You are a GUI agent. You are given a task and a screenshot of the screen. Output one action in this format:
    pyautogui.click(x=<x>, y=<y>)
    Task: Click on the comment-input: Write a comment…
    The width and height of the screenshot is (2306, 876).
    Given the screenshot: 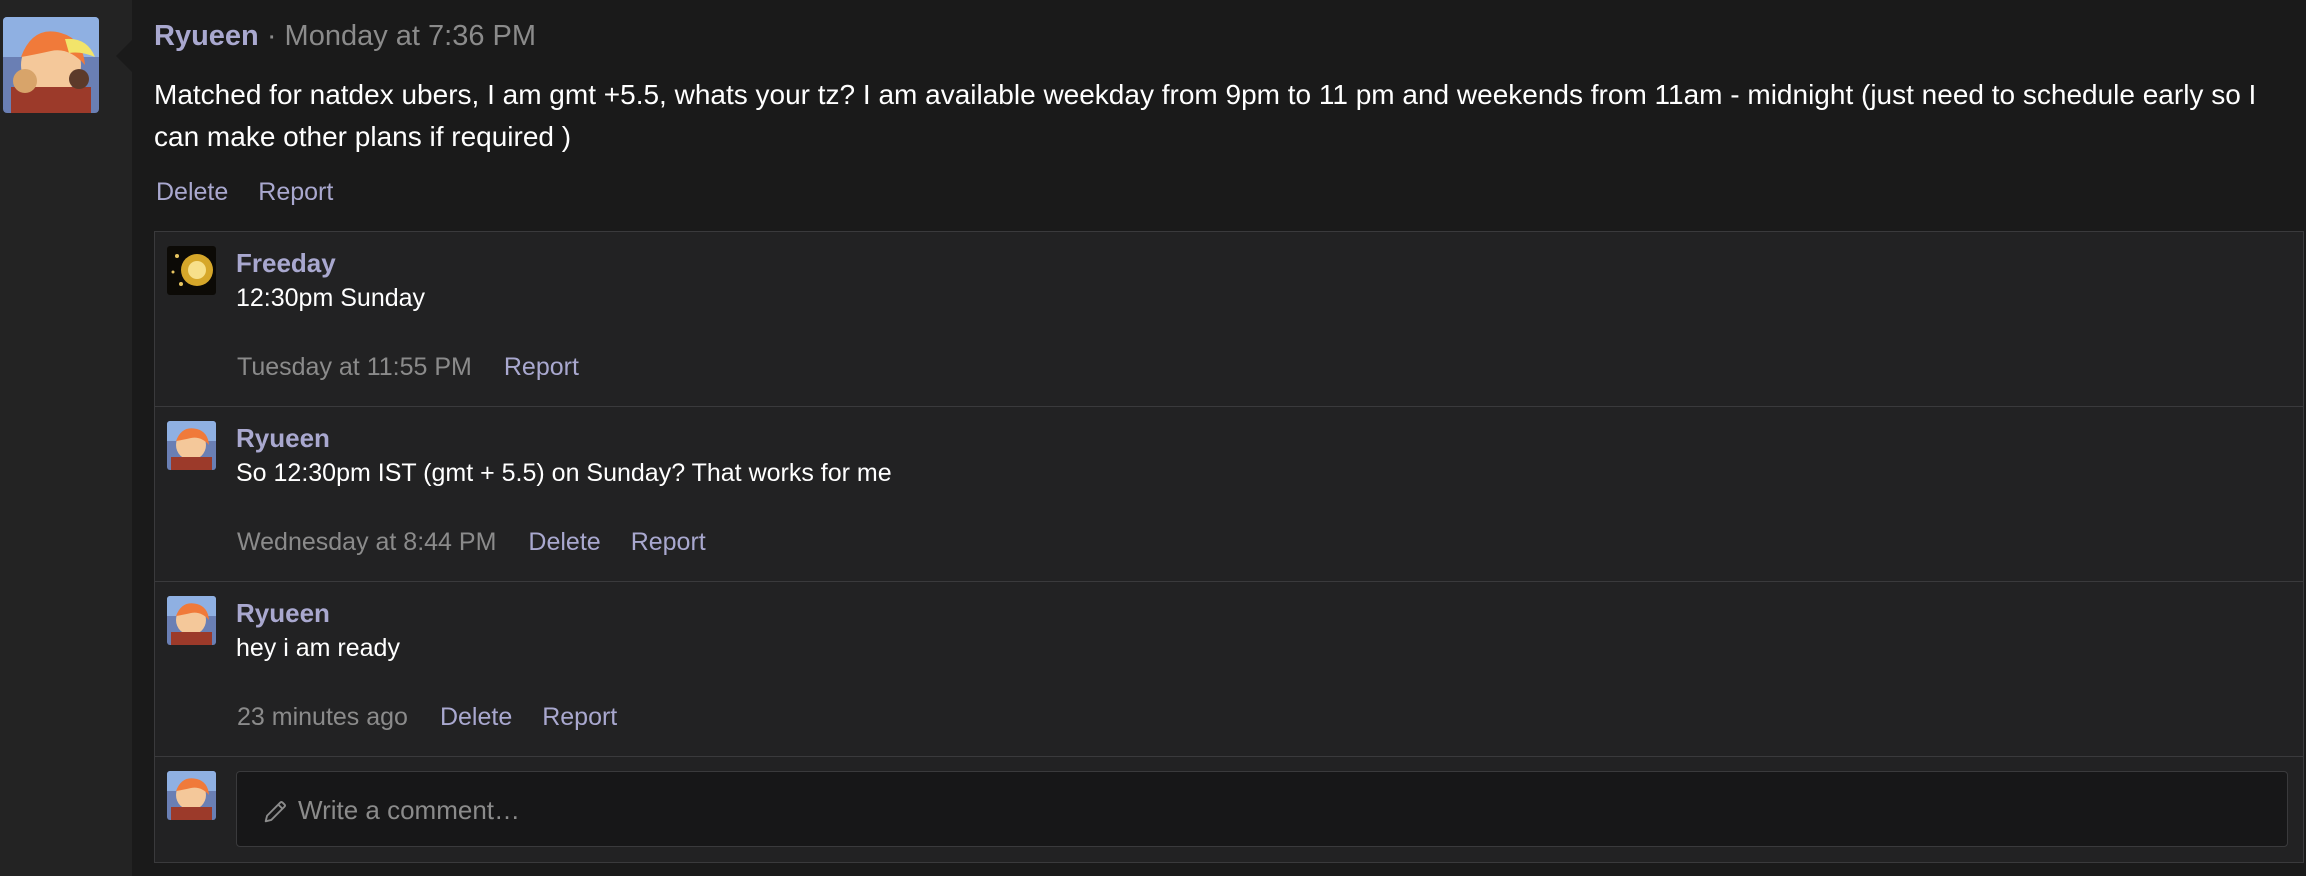 What is the action you would take?
    pyautogui.click(x=1262, y=809)
    